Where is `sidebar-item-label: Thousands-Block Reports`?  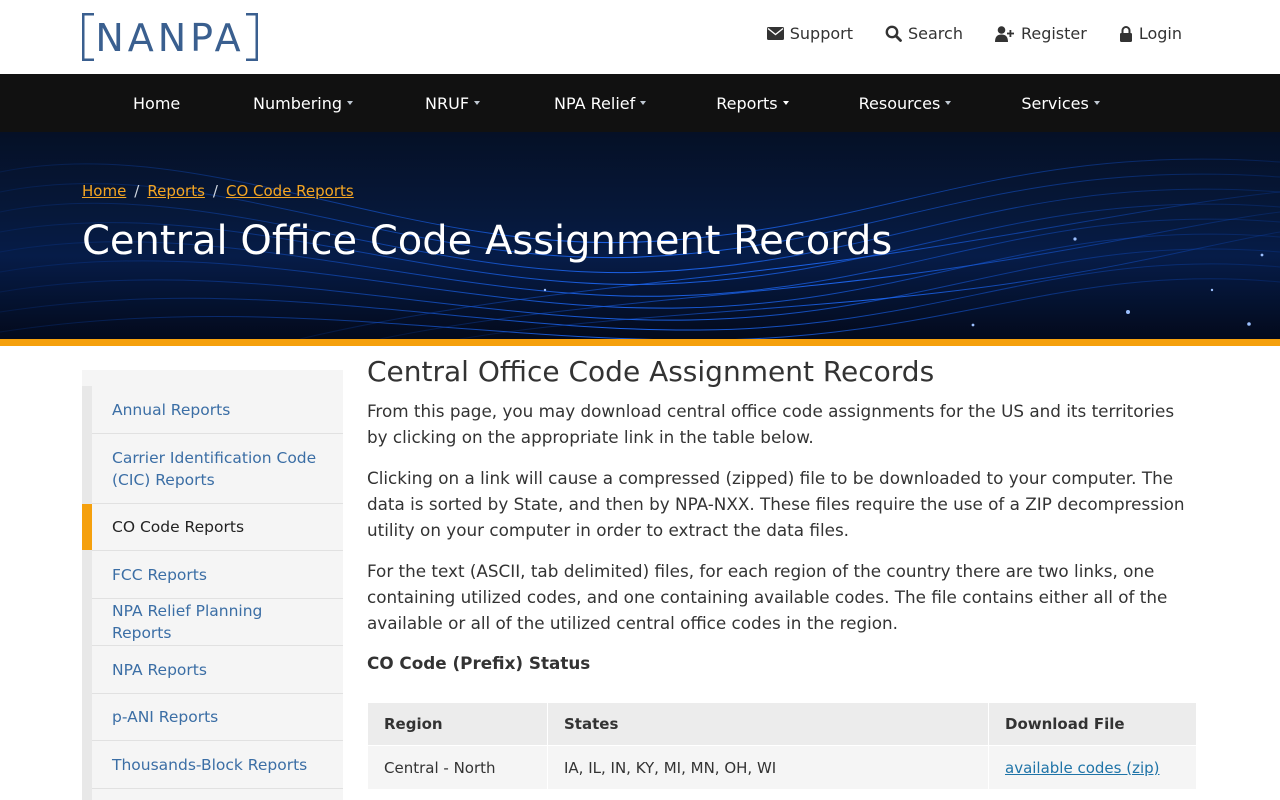 sidebar-item-label: Thousands-Block Reports is located at coordinates (210, 764).